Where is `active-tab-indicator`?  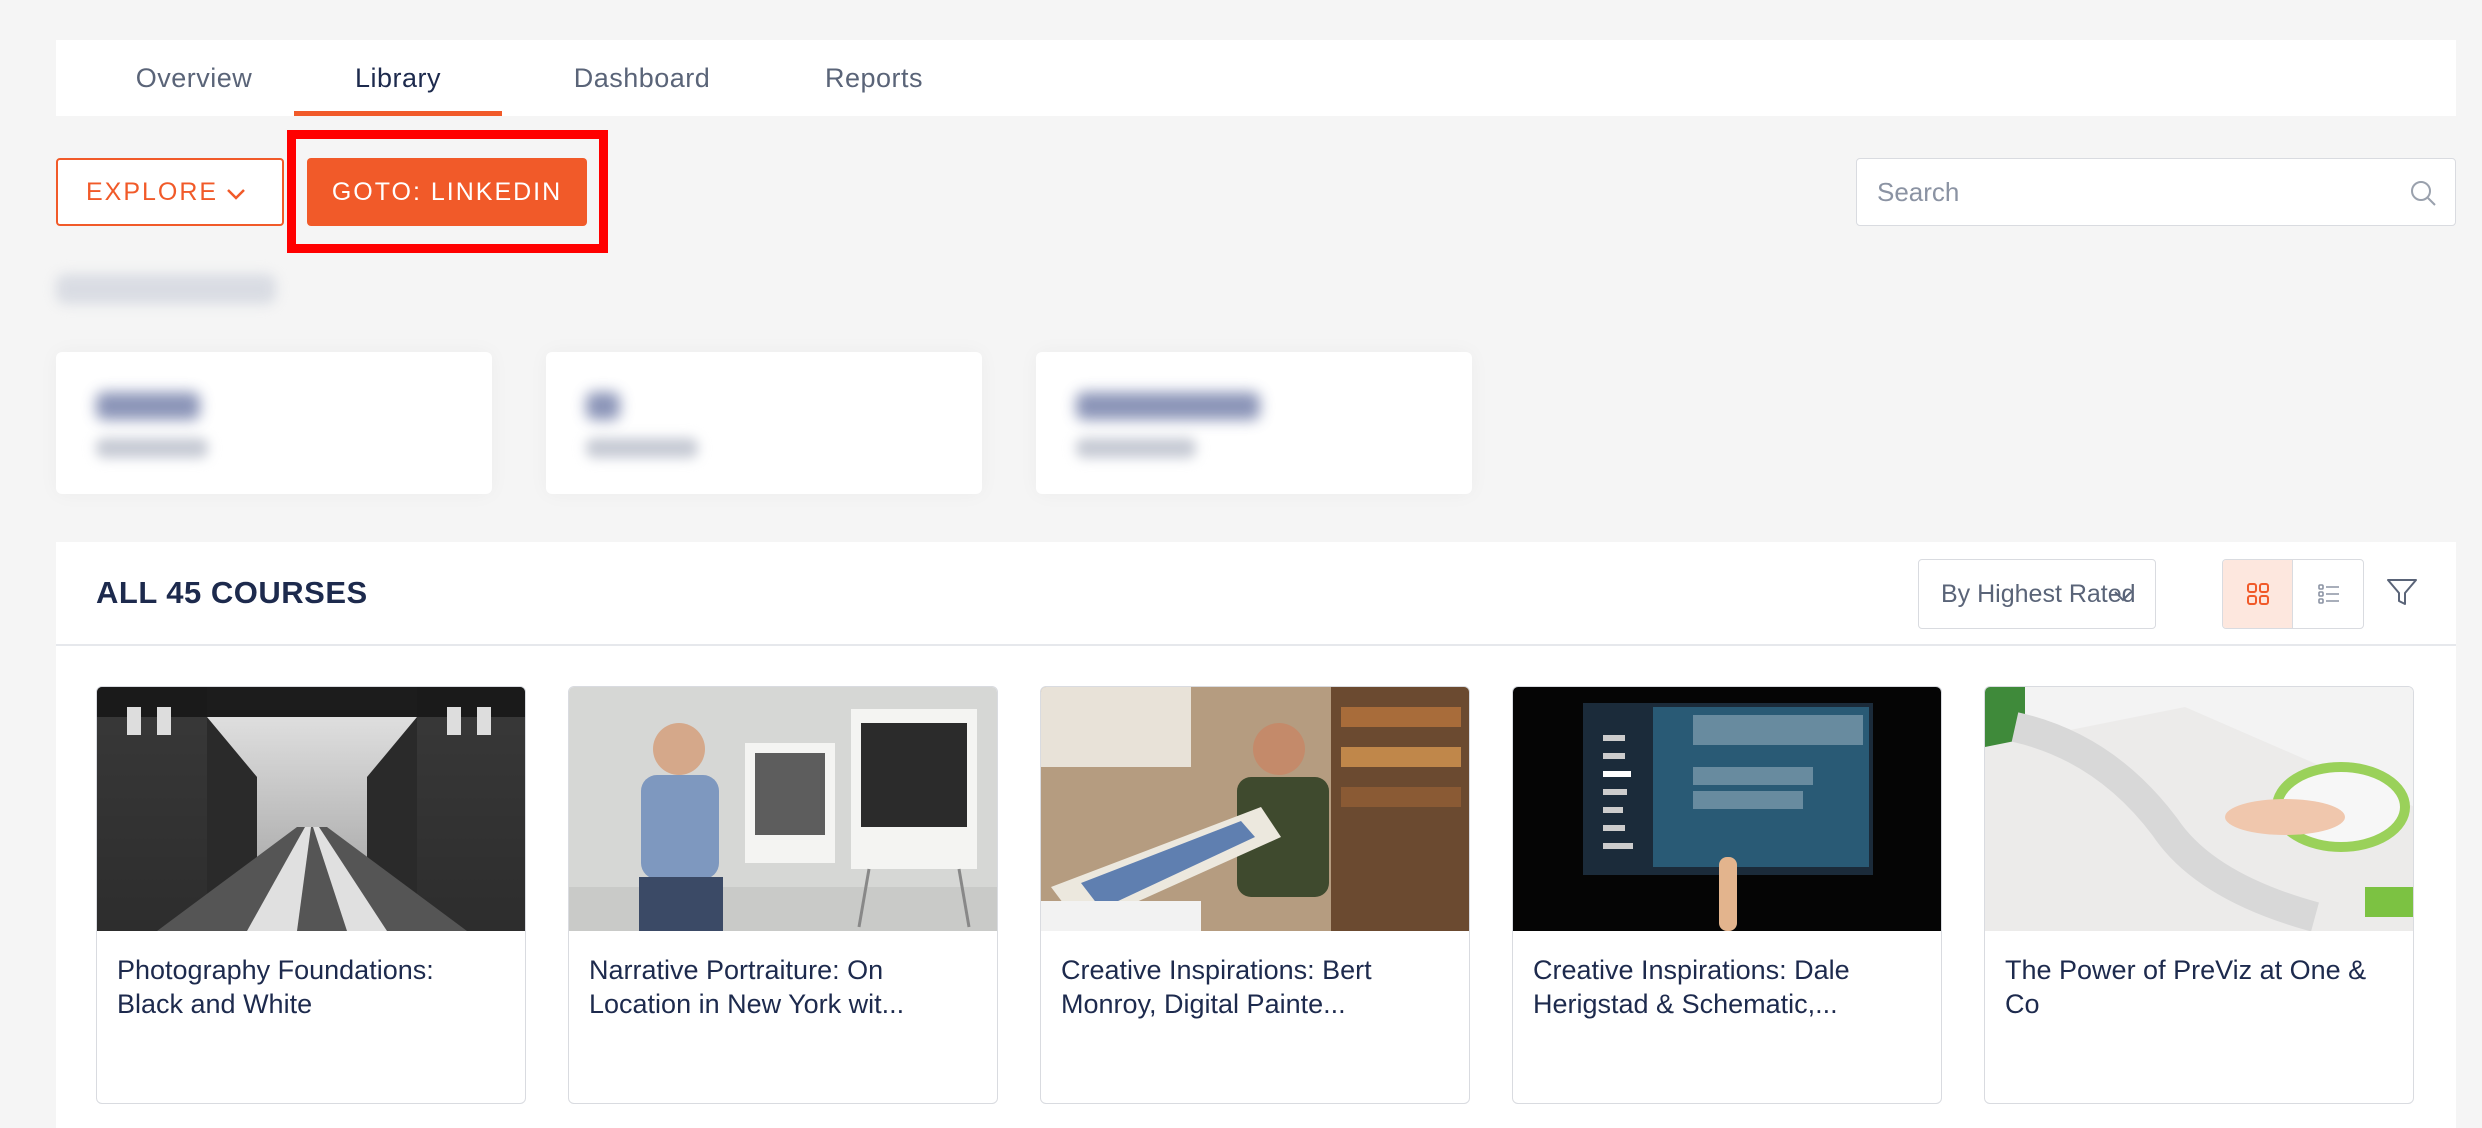 active-tab-indicator is located at coordinates (398, 113).